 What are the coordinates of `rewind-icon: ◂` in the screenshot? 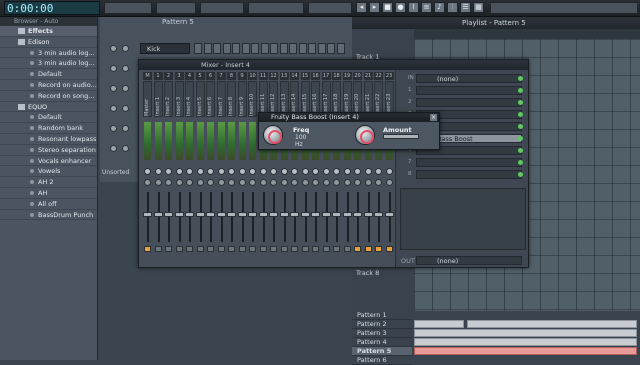 It's located at (361, 7).